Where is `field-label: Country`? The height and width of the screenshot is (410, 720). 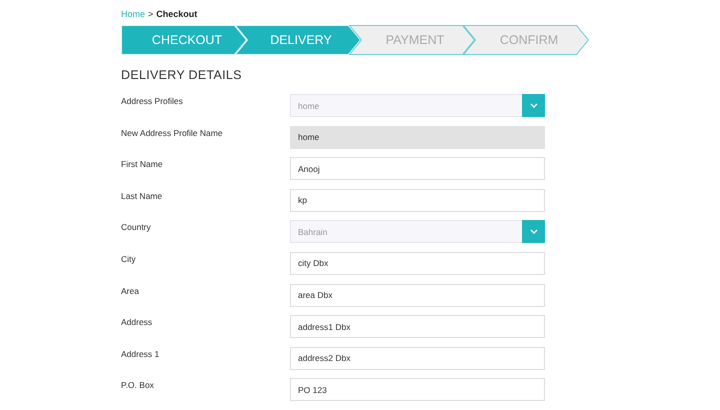
field-label: Country is located at coordinates (136, 226).